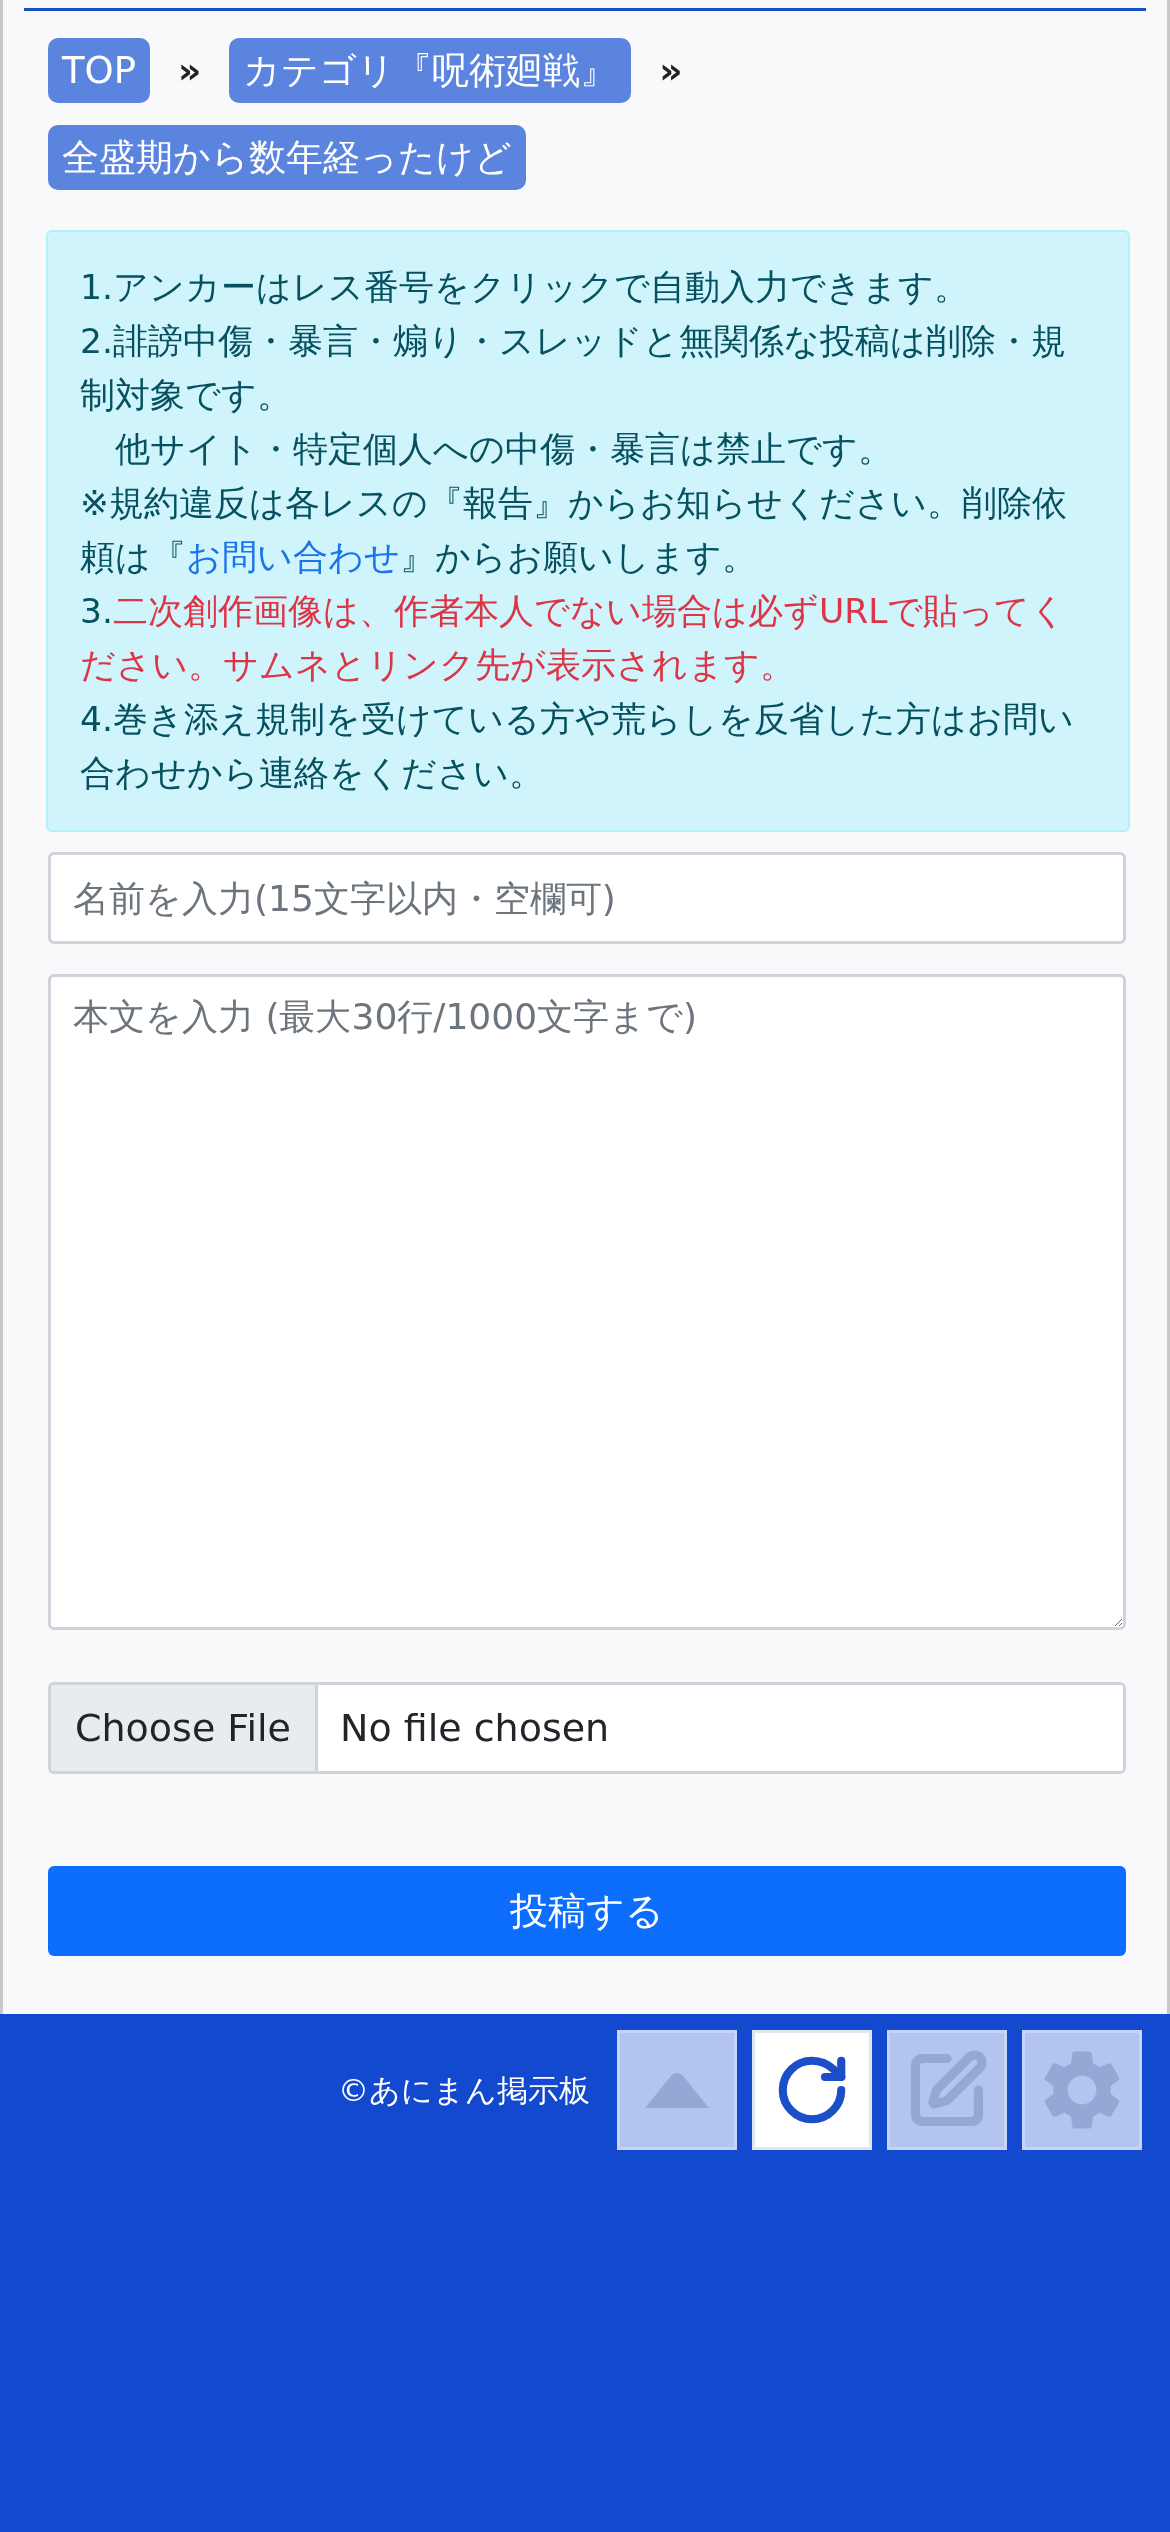 The image size is (1170, 2532). Describe the element at coordinates (430, 70) in the screenshot. I see `breadcrumb-link: カテゴリ『呪術廻戦』` at that location.